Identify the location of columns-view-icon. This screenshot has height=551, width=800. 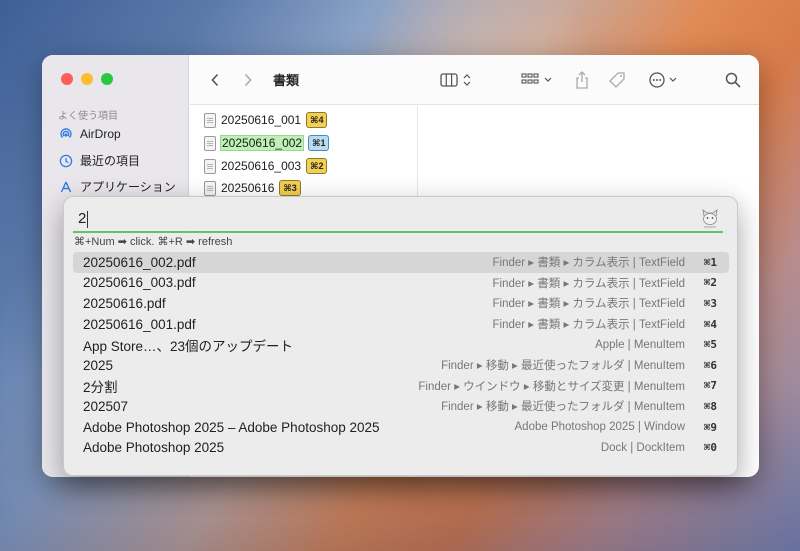
(455, 80).